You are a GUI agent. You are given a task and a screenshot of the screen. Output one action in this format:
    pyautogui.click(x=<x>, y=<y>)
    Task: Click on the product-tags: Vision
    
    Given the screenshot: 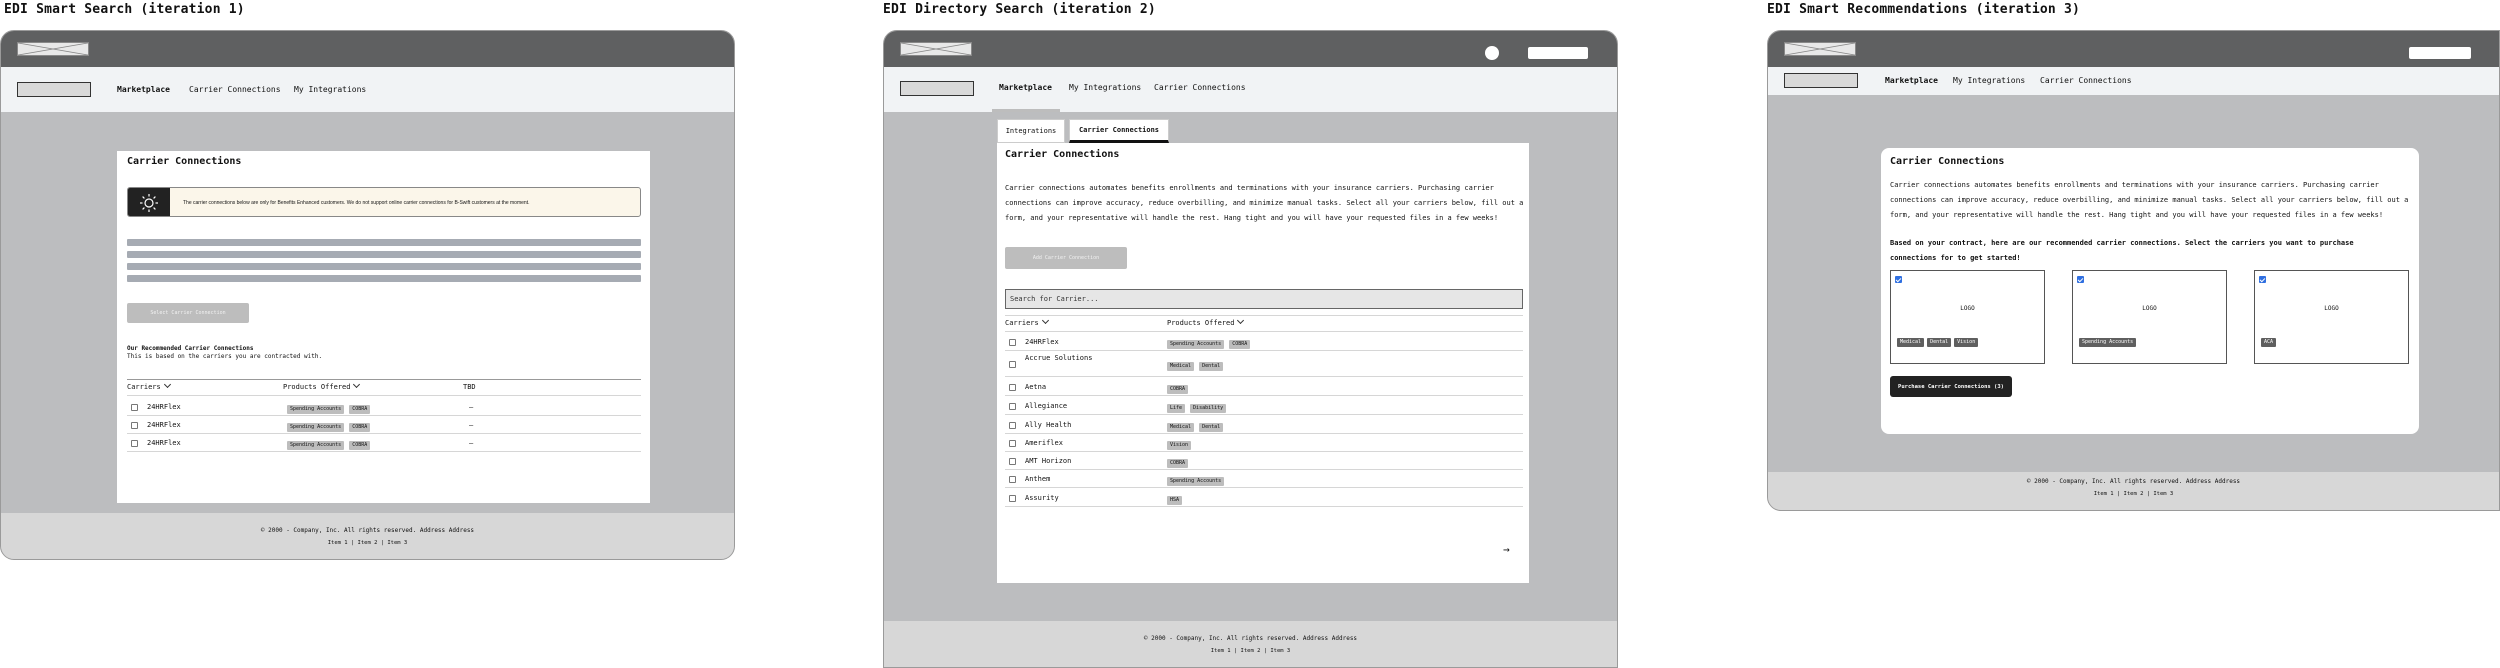 What is the action you would take?
    pyautogui.click(x=1181, y=445)
    